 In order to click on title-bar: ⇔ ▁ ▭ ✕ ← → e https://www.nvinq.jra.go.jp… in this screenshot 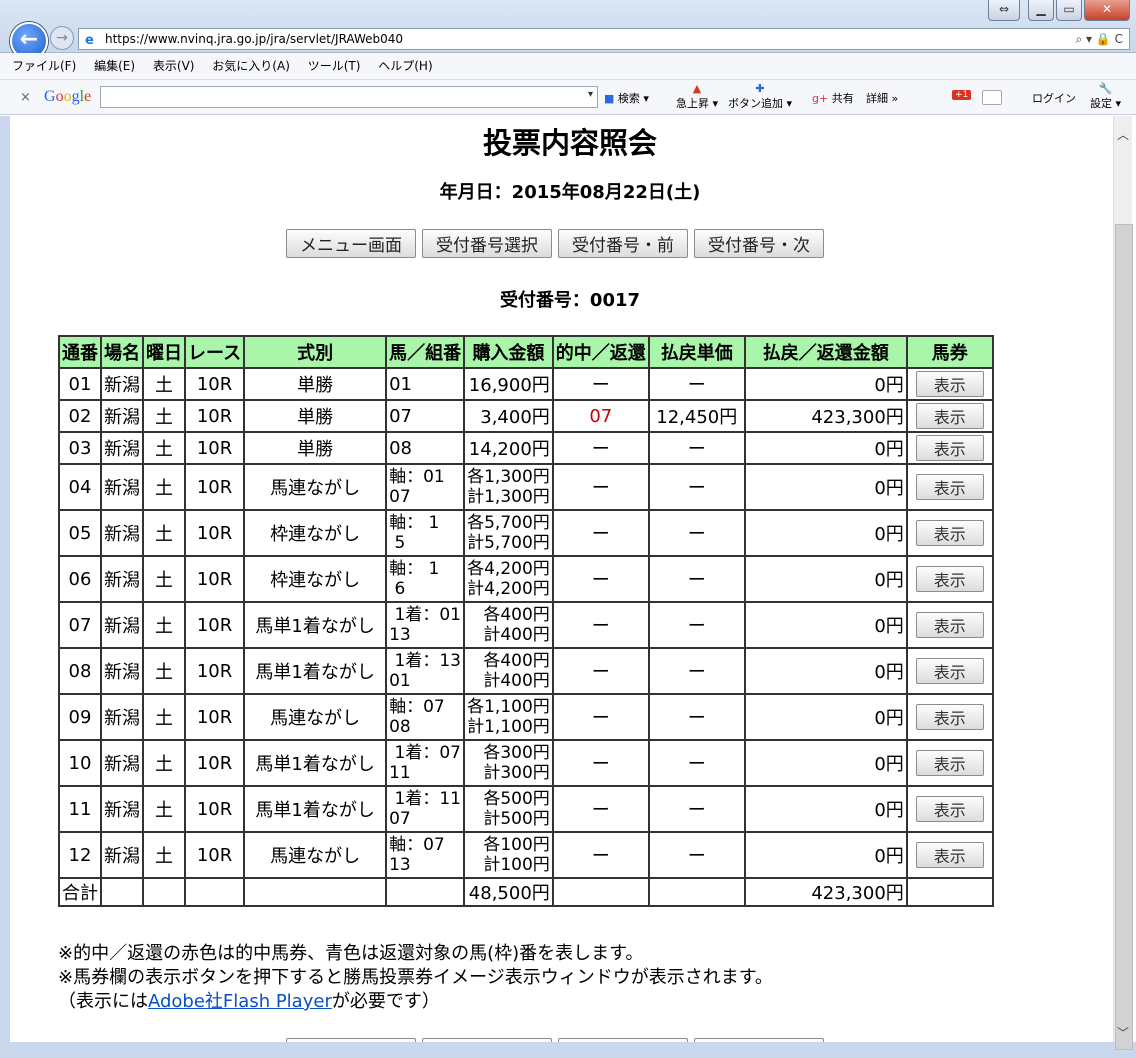, I will do `click(568, 30)`.